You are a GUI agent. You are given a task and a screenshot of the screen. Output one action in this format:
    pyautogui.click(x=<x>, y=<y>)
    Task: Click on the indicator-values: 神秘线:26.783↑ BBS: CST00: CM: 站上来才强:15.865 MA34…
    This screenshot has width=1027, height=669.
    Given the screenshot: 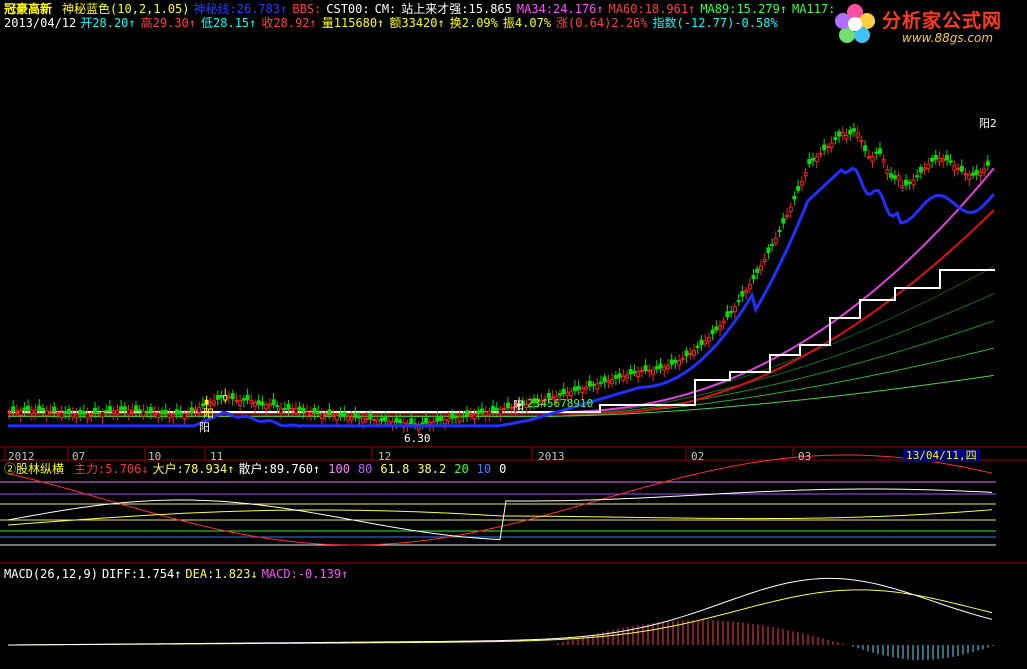 What is the action you would take?
    pyautogui.click(x=515, y=9)
    